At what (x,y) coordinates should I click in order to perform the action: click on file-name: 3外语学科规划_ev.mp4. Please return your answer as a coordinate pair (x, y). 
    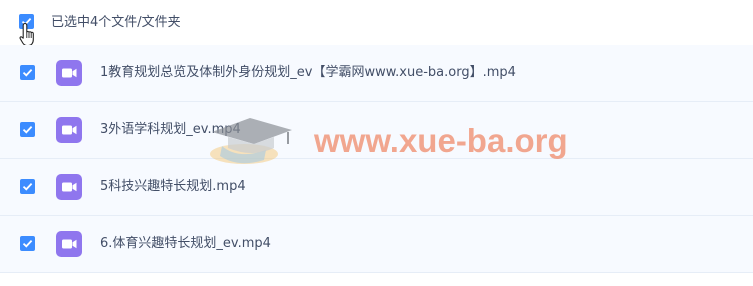
    Looking at the image, I should click on (170, 129).